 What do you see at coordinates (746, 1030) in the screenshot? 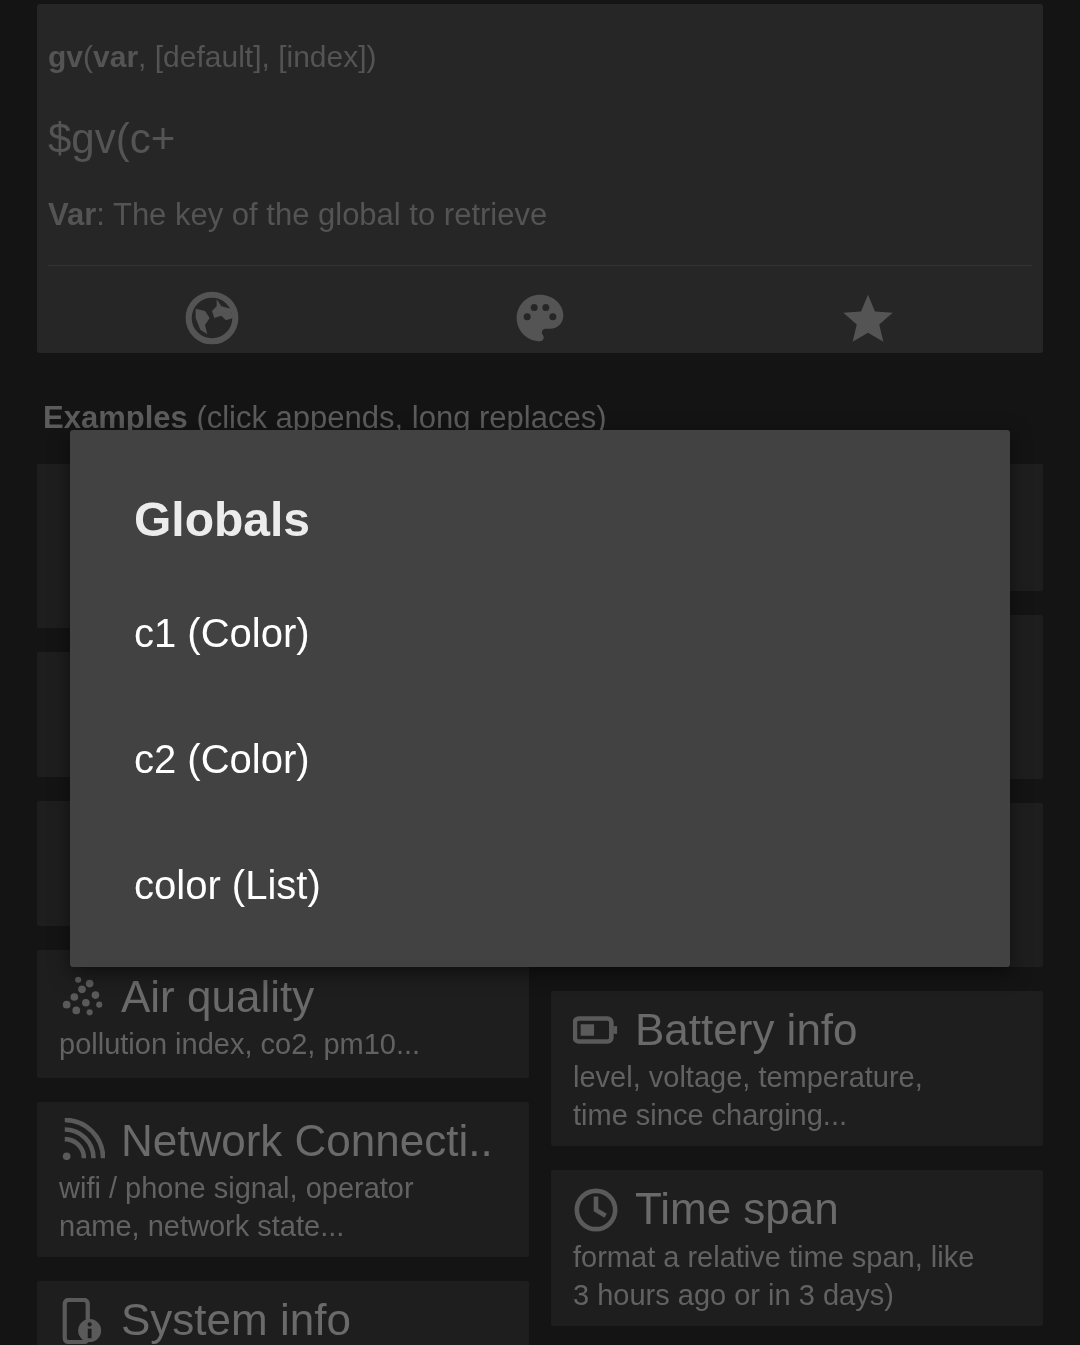
I see `card-title: Battery info` at bounding box center [746, 1030].